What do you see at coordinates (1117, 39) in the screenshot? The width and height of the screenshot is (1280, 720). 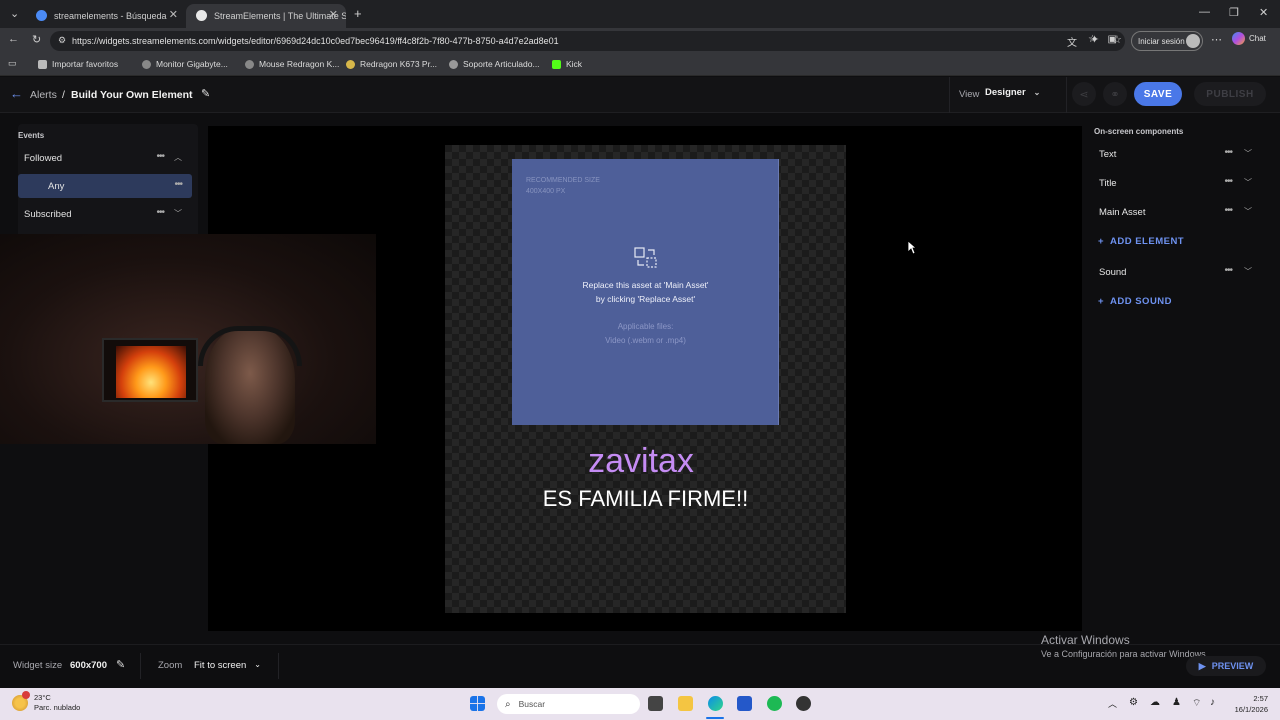 I see `favorites-icon: ☆` at bounding box center [1117, 39].